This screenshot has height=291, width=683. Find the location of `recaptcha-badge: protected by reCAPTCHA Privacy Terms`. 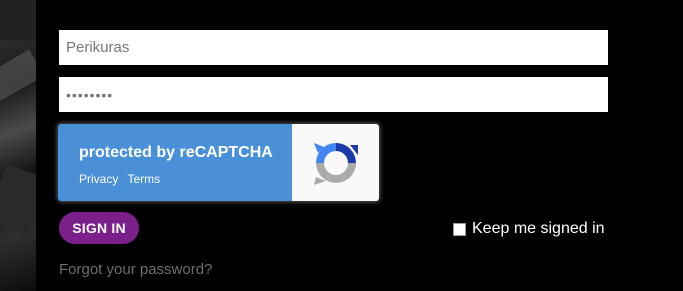

recaptcha-badge: protected by reCAPTCHA Privacy Terms is located at coordinates (218, 162).